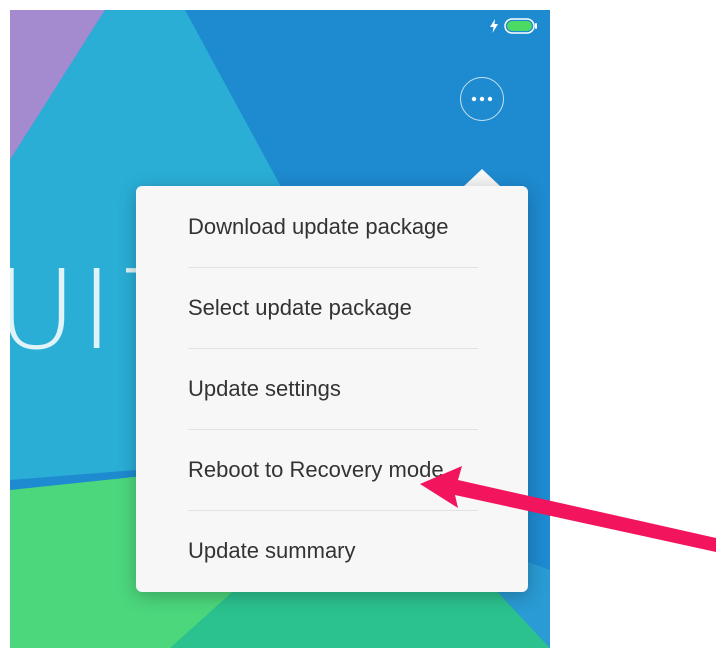 The width and height of the screenshot is (716, 648). I want to click on menu-caret, so click(482, 178).